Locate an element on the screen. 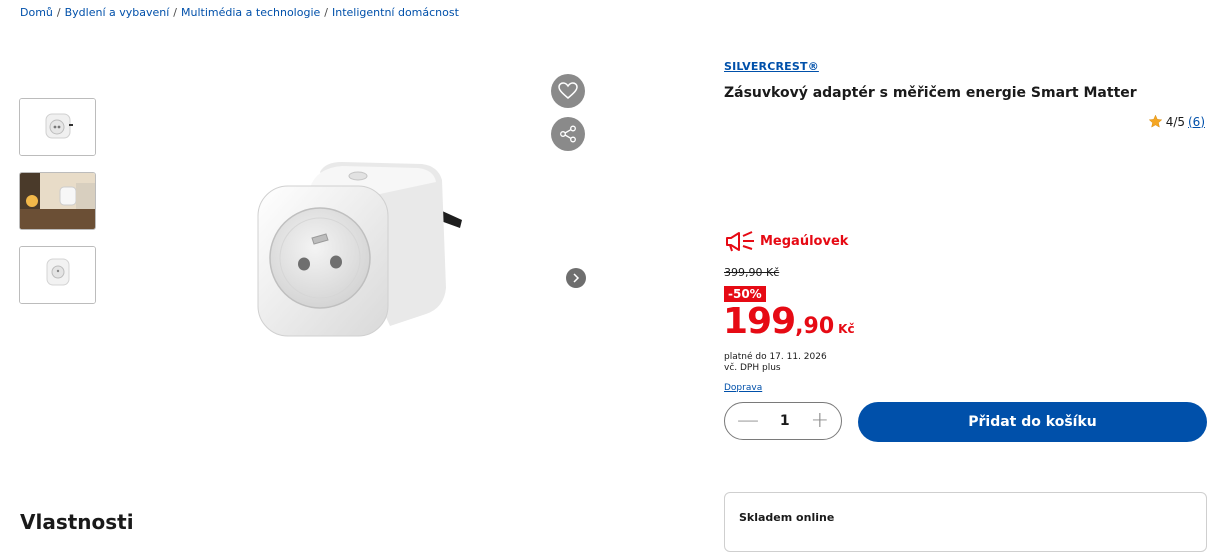  plug-in-room-image is located at coordinates (57, 201).